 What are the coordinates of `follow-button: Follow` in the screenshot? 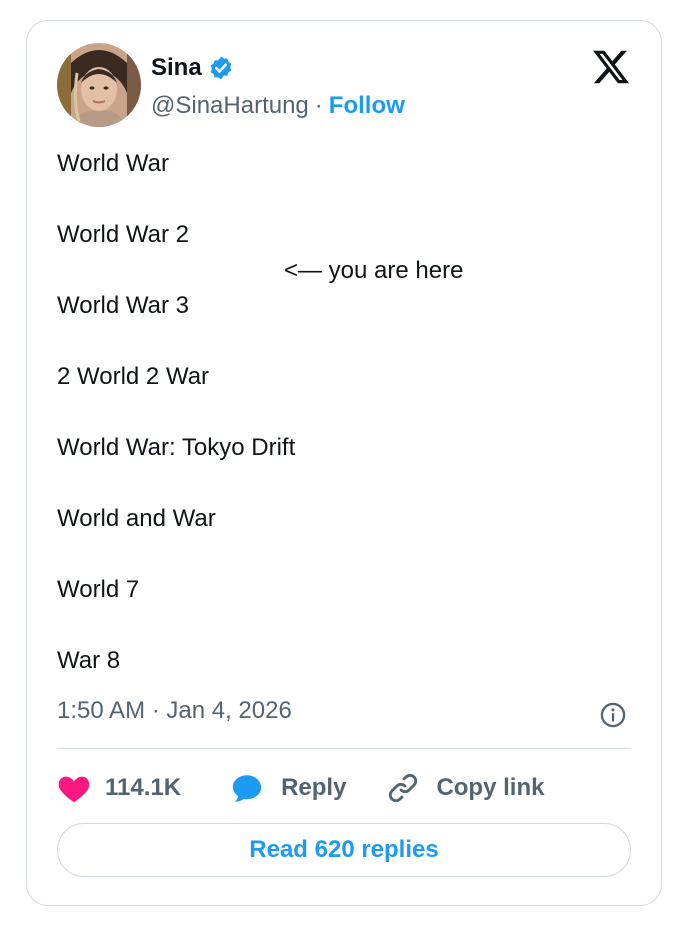 It's located at (367, 106).